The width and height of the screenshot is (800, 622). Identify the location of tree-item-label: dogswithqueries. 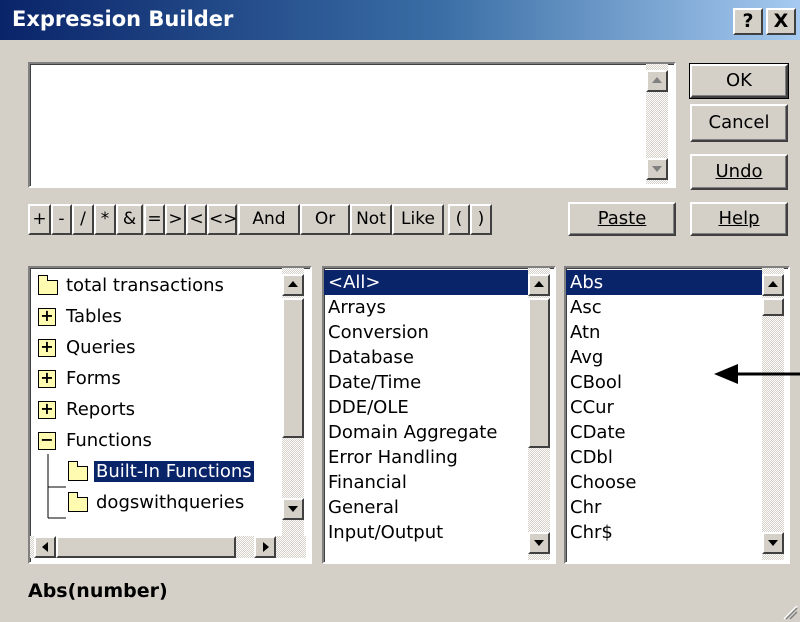
(170, 502).